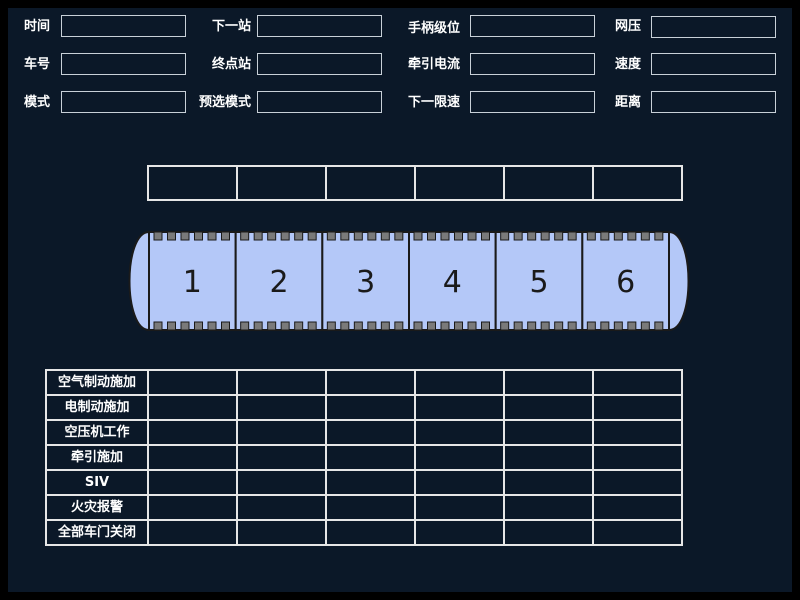 The width and height of the screenshot is (800, 600). I want to click on car-indicator-table, so click(415, 183).